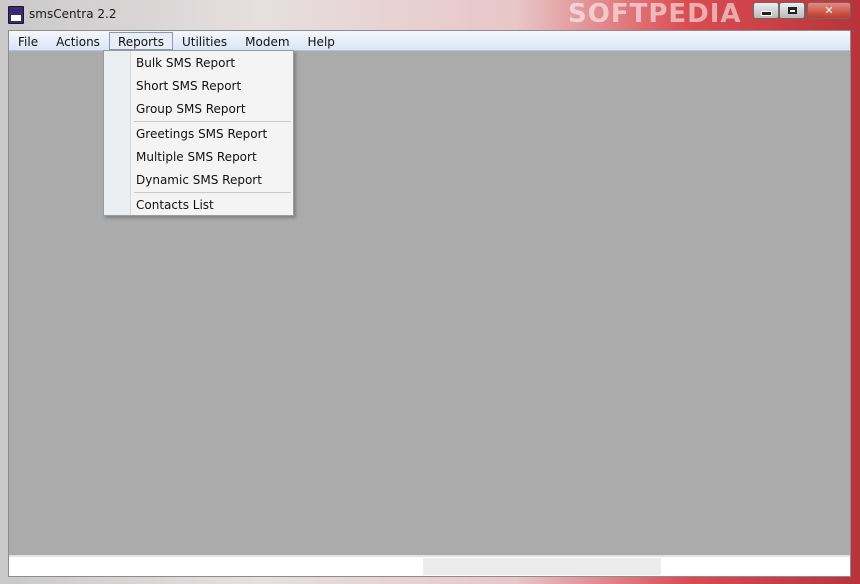  What do you see at coordinates (204, 41) in the screenshot?
I see `menu-utilities: Utilities` at bounding box center [204, 41].